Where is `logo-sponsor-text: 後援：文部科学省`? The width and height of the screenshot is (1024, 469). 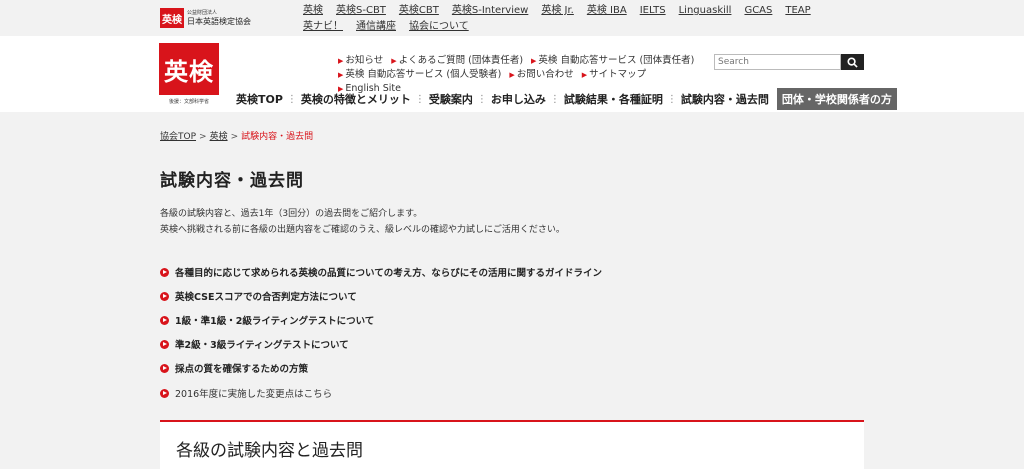
logo-sponsor-text: 後援：文部科学省 is located at coordinates (188, 102).